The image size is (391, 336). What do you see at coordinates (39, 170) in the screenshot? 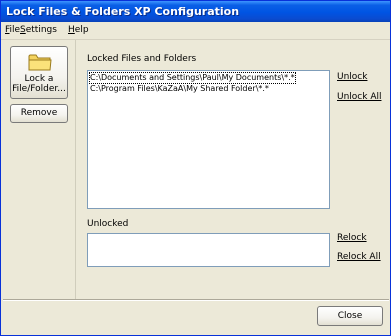
I see `sidebar: Lock a File/Folder... Remove` at bounding box center [39, 170].